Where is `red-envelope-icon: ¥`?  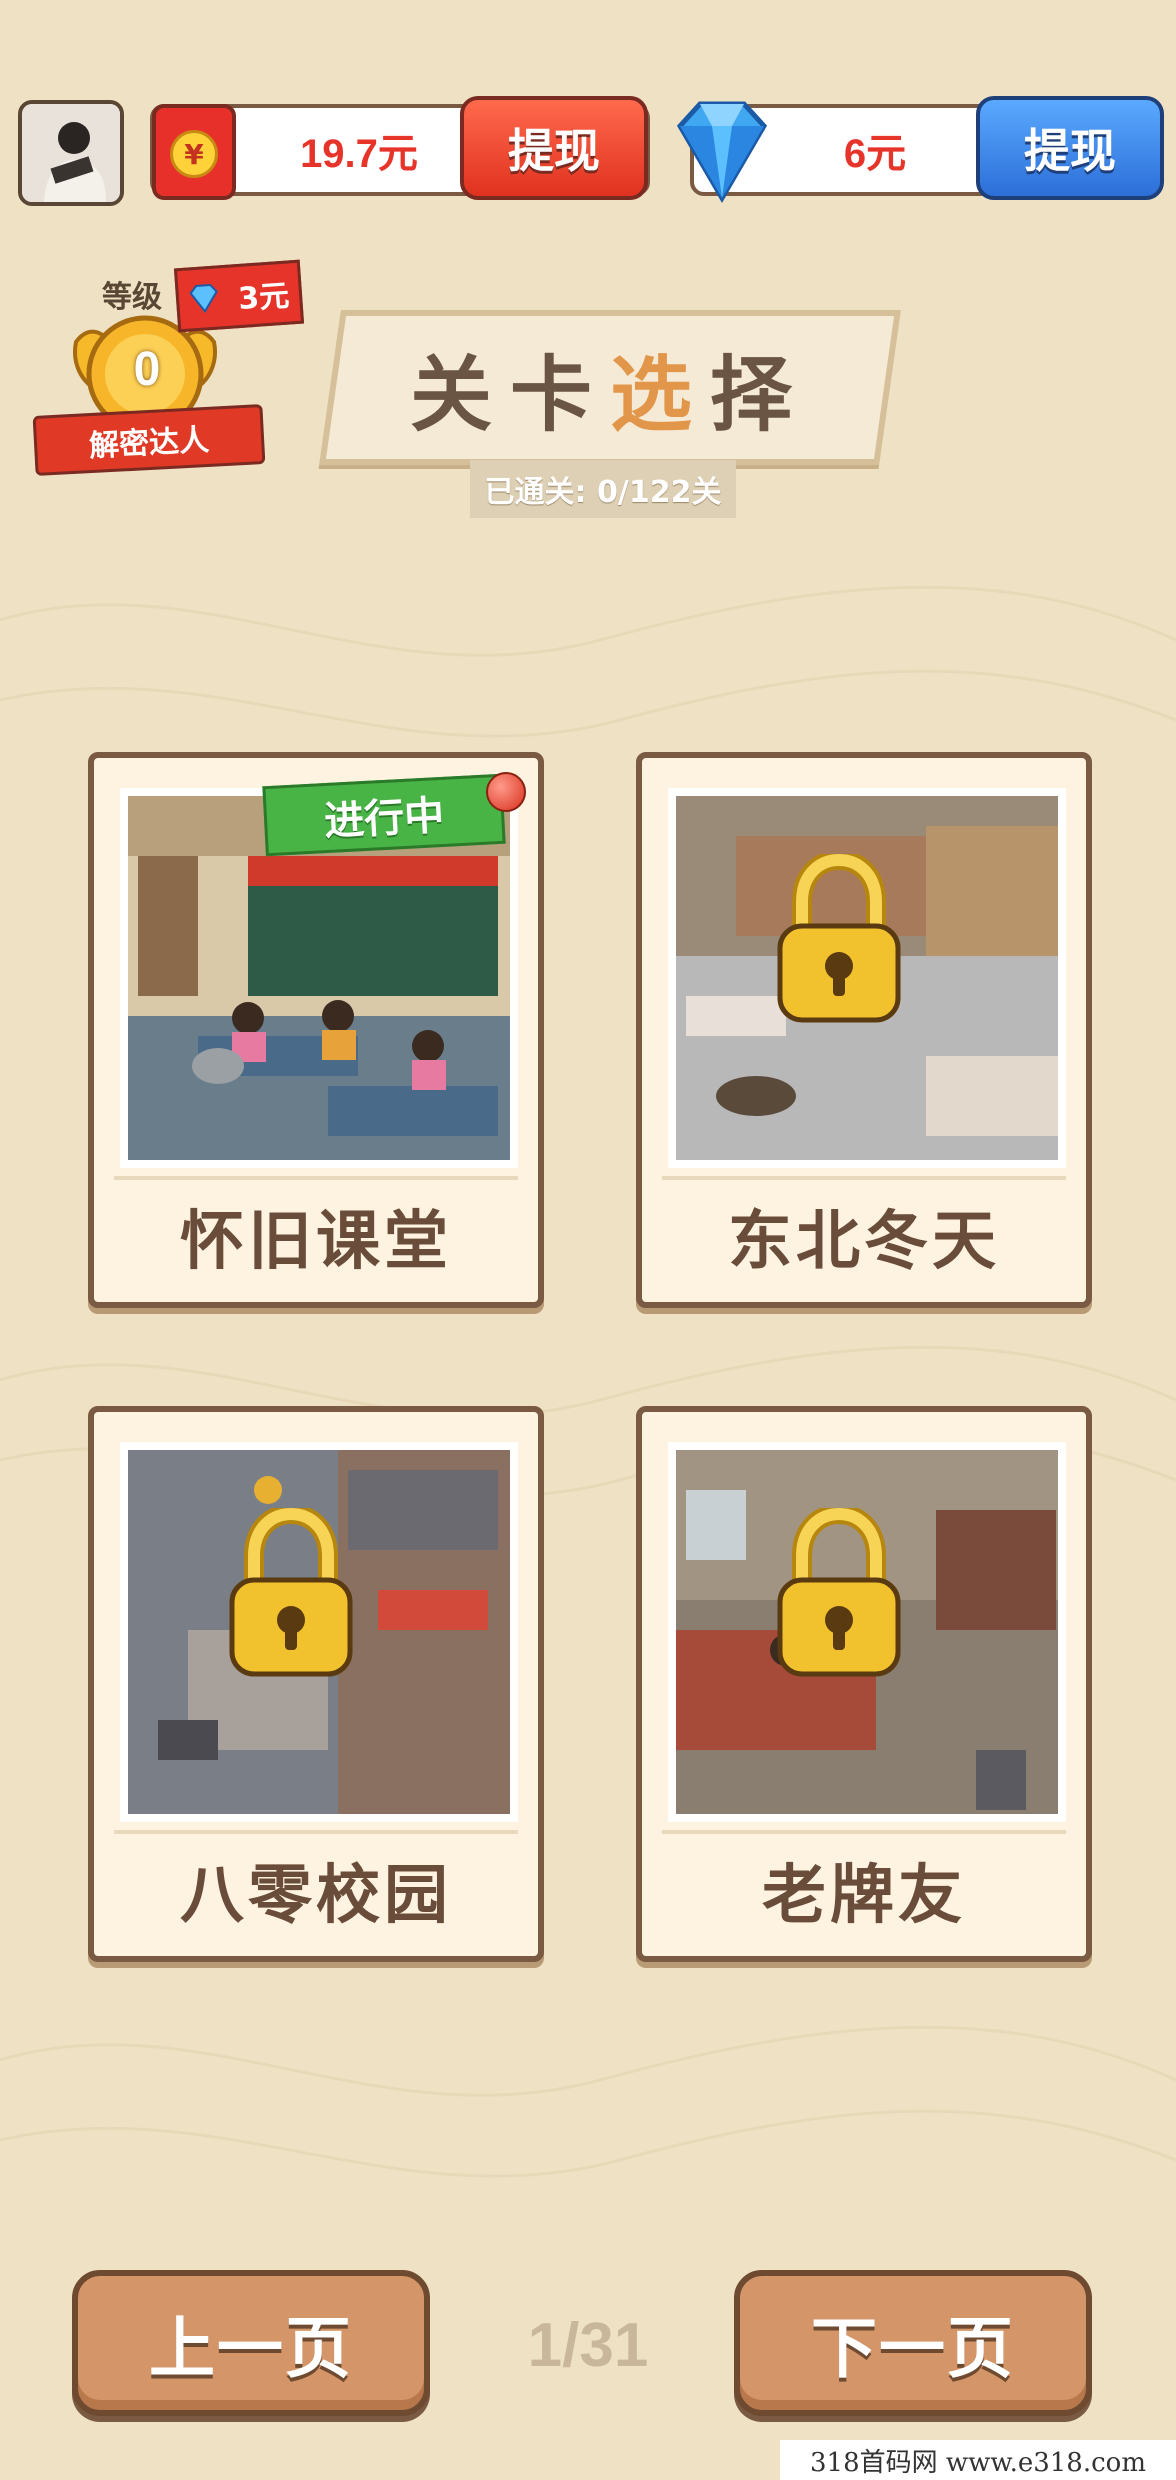 red-envelope-icon: ¥ is located at coordinates (194, 152).